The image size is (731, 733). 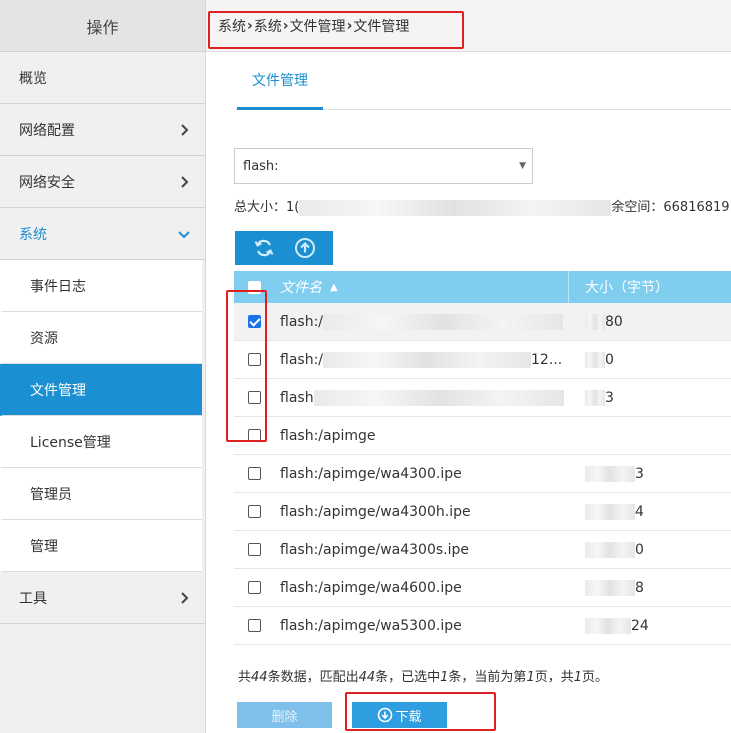 I want to click on dropdown-caret-icon: ▼, so click(x=522, y=166).